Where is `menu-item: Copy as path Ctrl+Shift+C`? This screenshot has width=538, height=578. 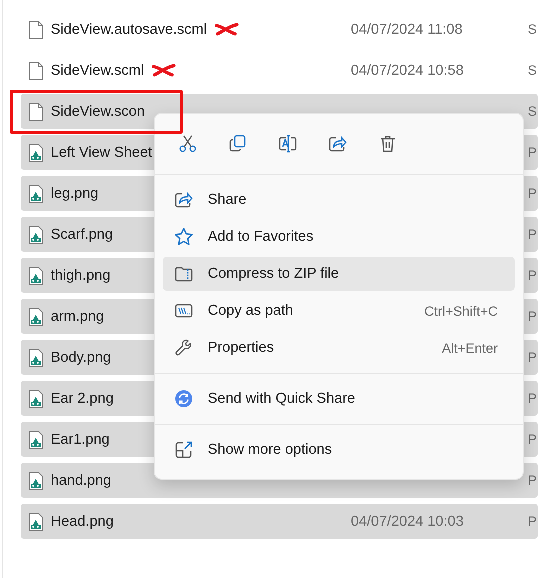
menu-item: Copy as path Ctrl+Shift+C is located at coordinates (339, 311).